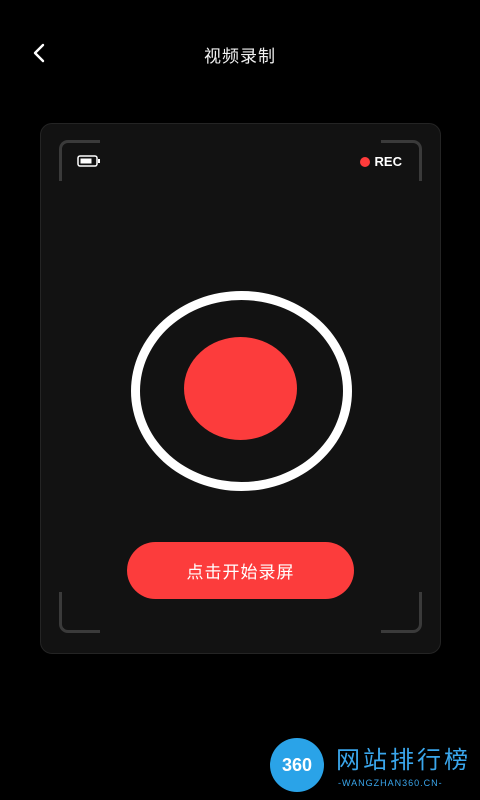 The image size is (480, 800). Describe the element at coordinates (388, 161) in the screenshot. I see `rec-label: REC` at that location.